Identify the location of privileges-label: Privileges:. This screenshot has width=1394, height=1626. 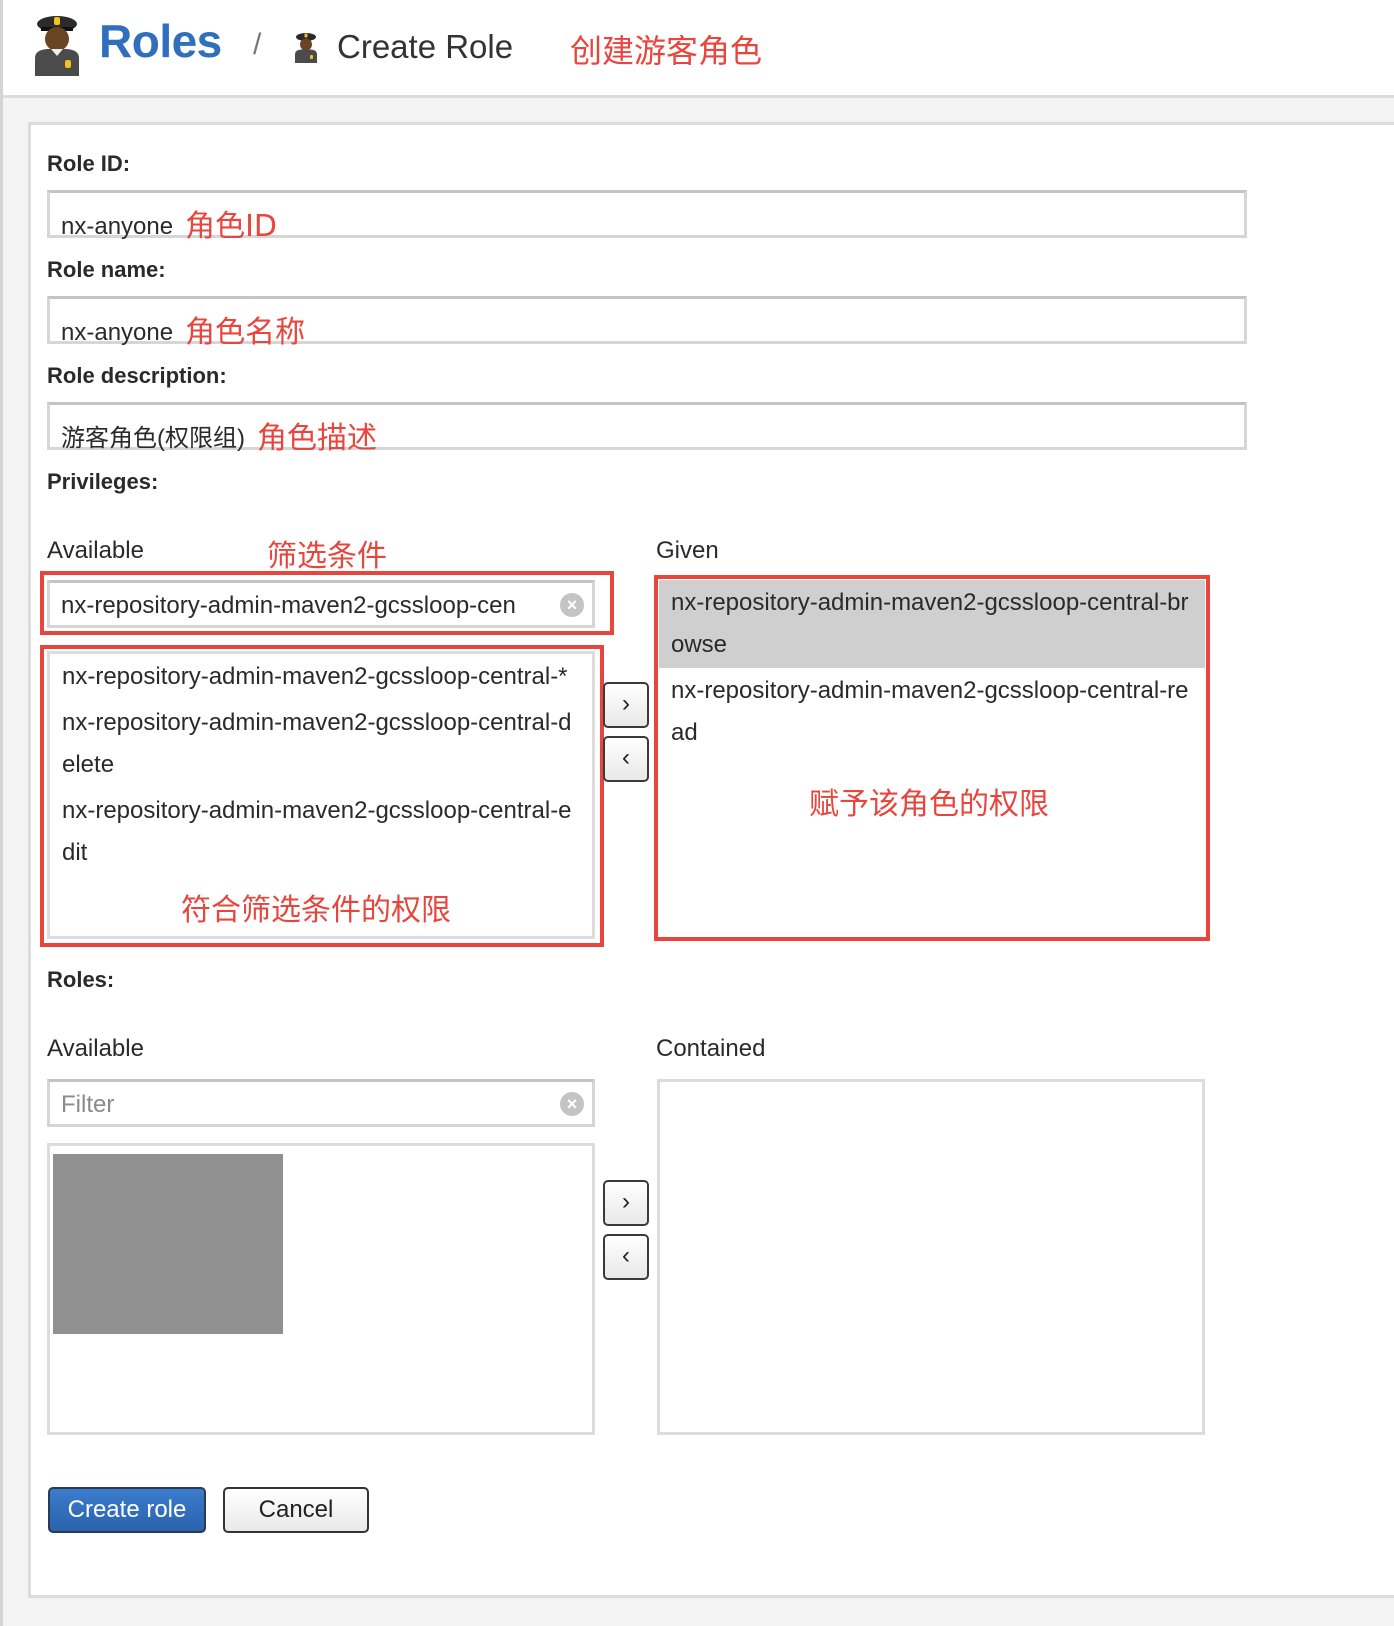
(103, 481).